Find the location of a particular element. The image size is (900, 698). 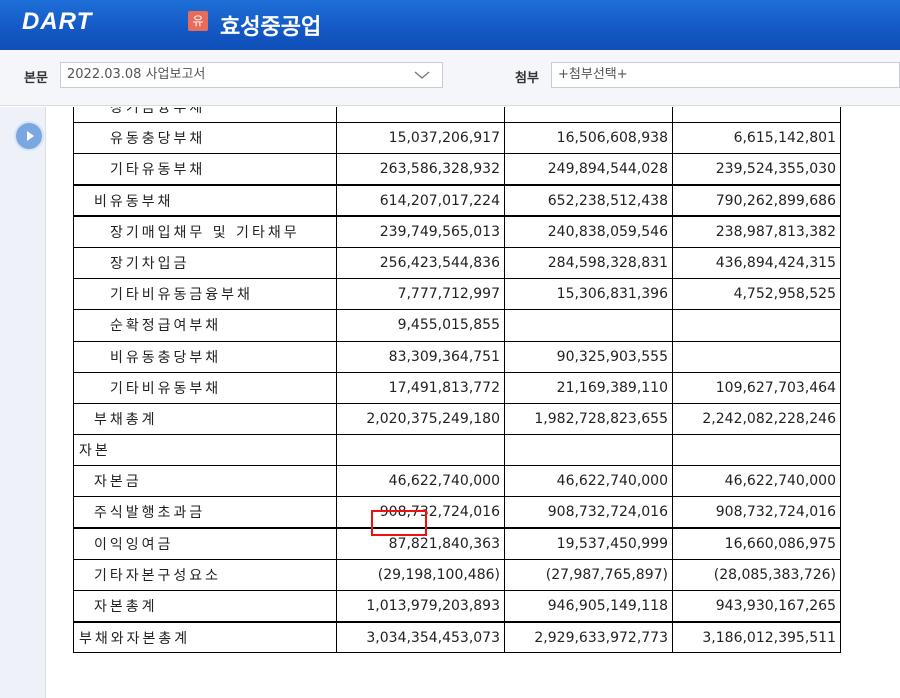

attachment-select: +첨부선택+ is located at coordinates (725, 75).